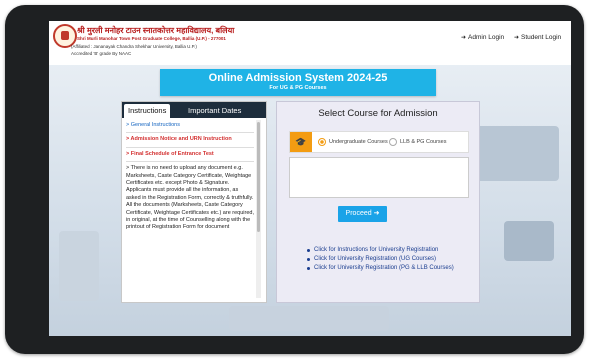 Image resolution: width=589 pixels, height=359 pixels. What do you see at coordinates (486, 37) in the screenshot?
I see `admin-login-label: Admin Login` at bounding box center [486, 37].